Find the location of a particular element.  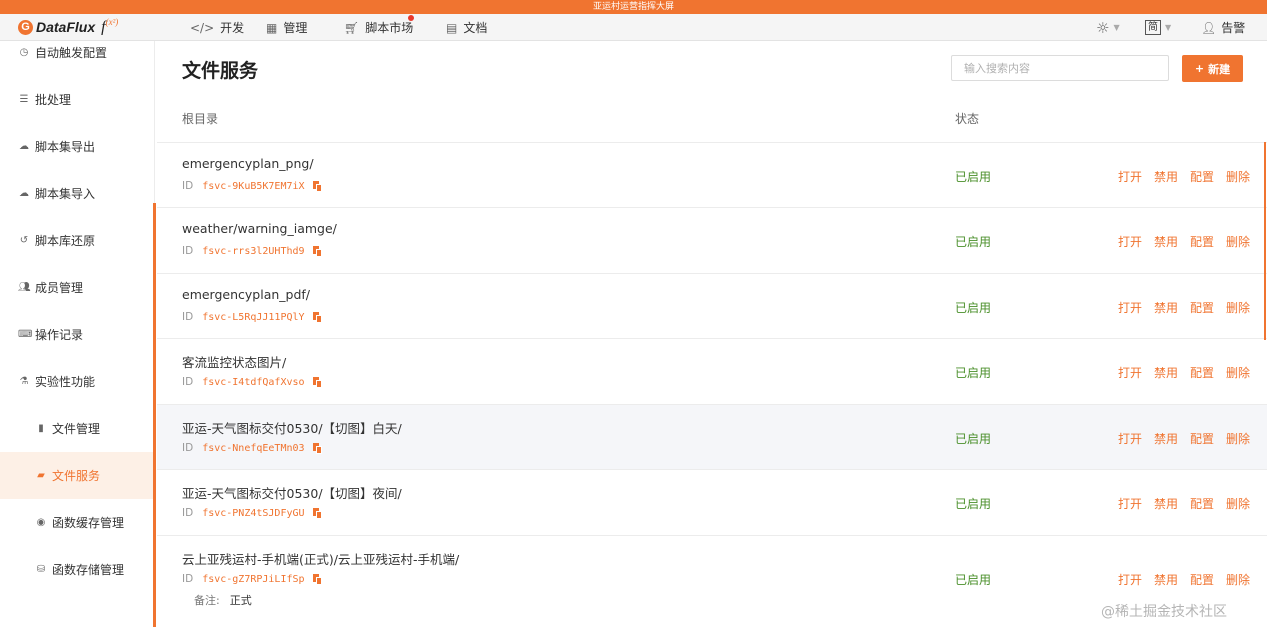

sidebar-item-func-storage: ⛁ 函数存储管理 is located at coordinates (77, 569).